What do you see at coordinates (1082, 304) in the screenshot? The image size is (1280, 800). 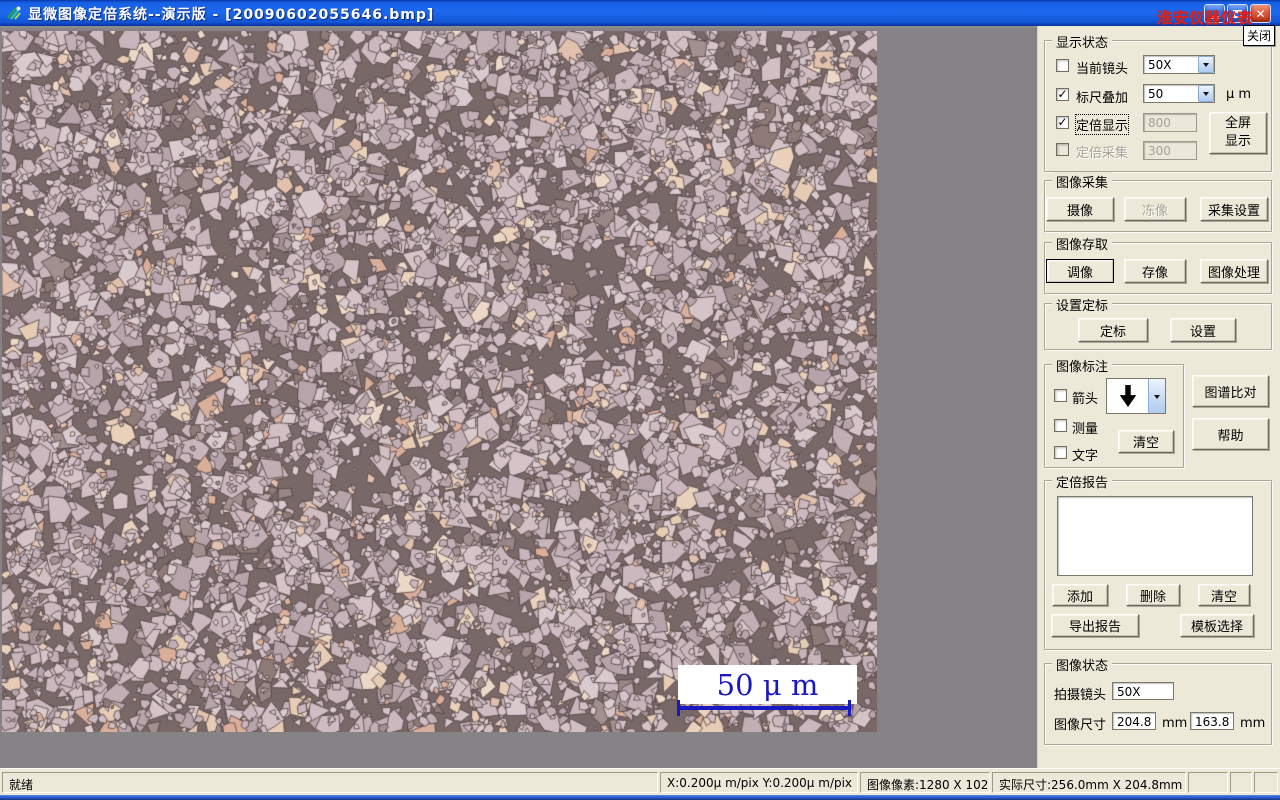 I see `group-title: 设置定标` at bounding box center [1082, 304].